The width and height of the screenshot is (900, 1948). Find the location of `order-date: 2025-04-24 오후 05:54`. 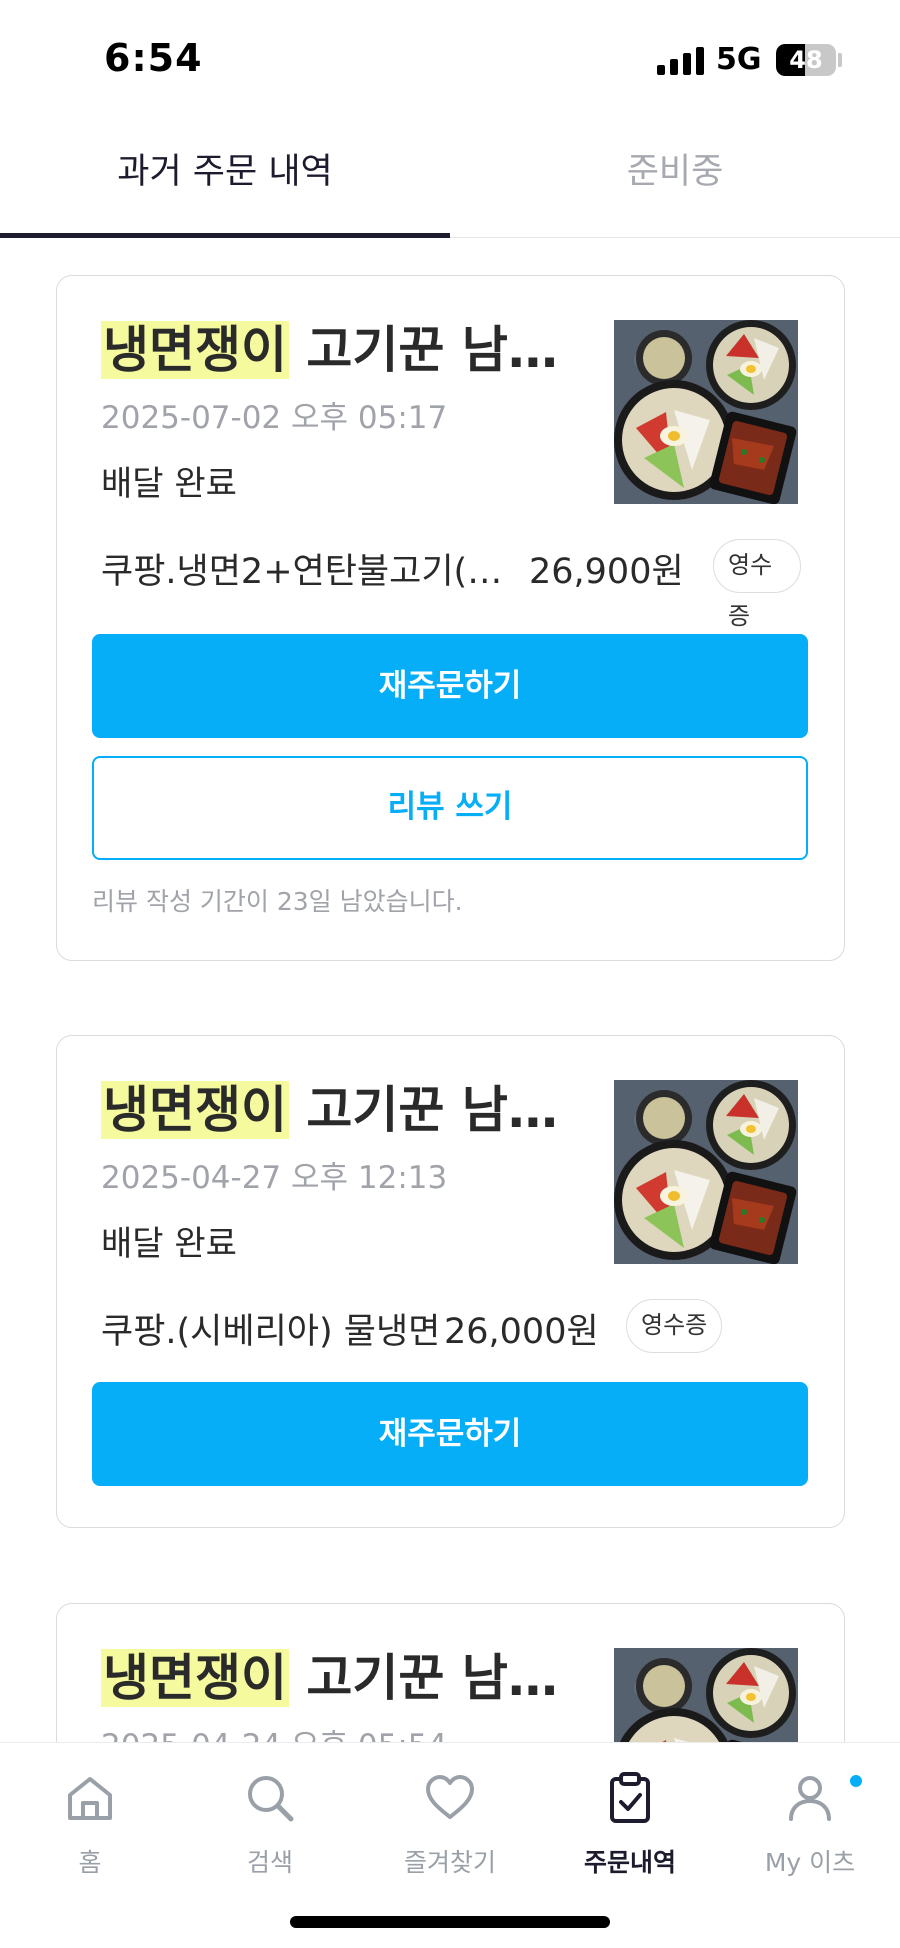

order-date: 2025-04-24 오후 05:54 is located at coordinates (274, 1731).